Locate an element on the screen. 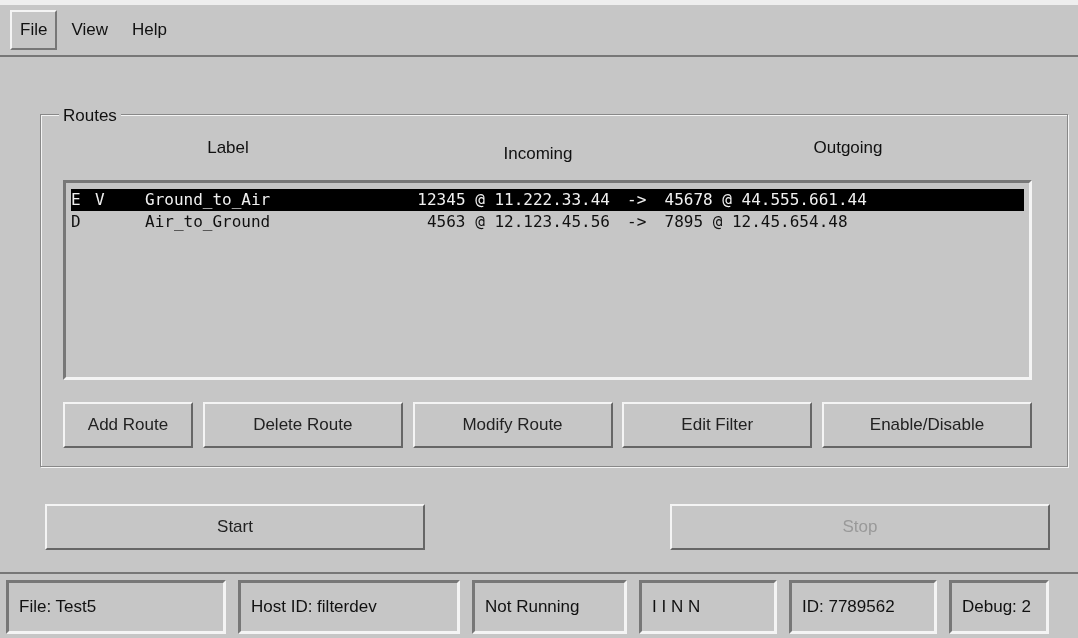 The width and height of the screenshot is (1078, 638). menu-item: View is located at coordinates (89, 30).